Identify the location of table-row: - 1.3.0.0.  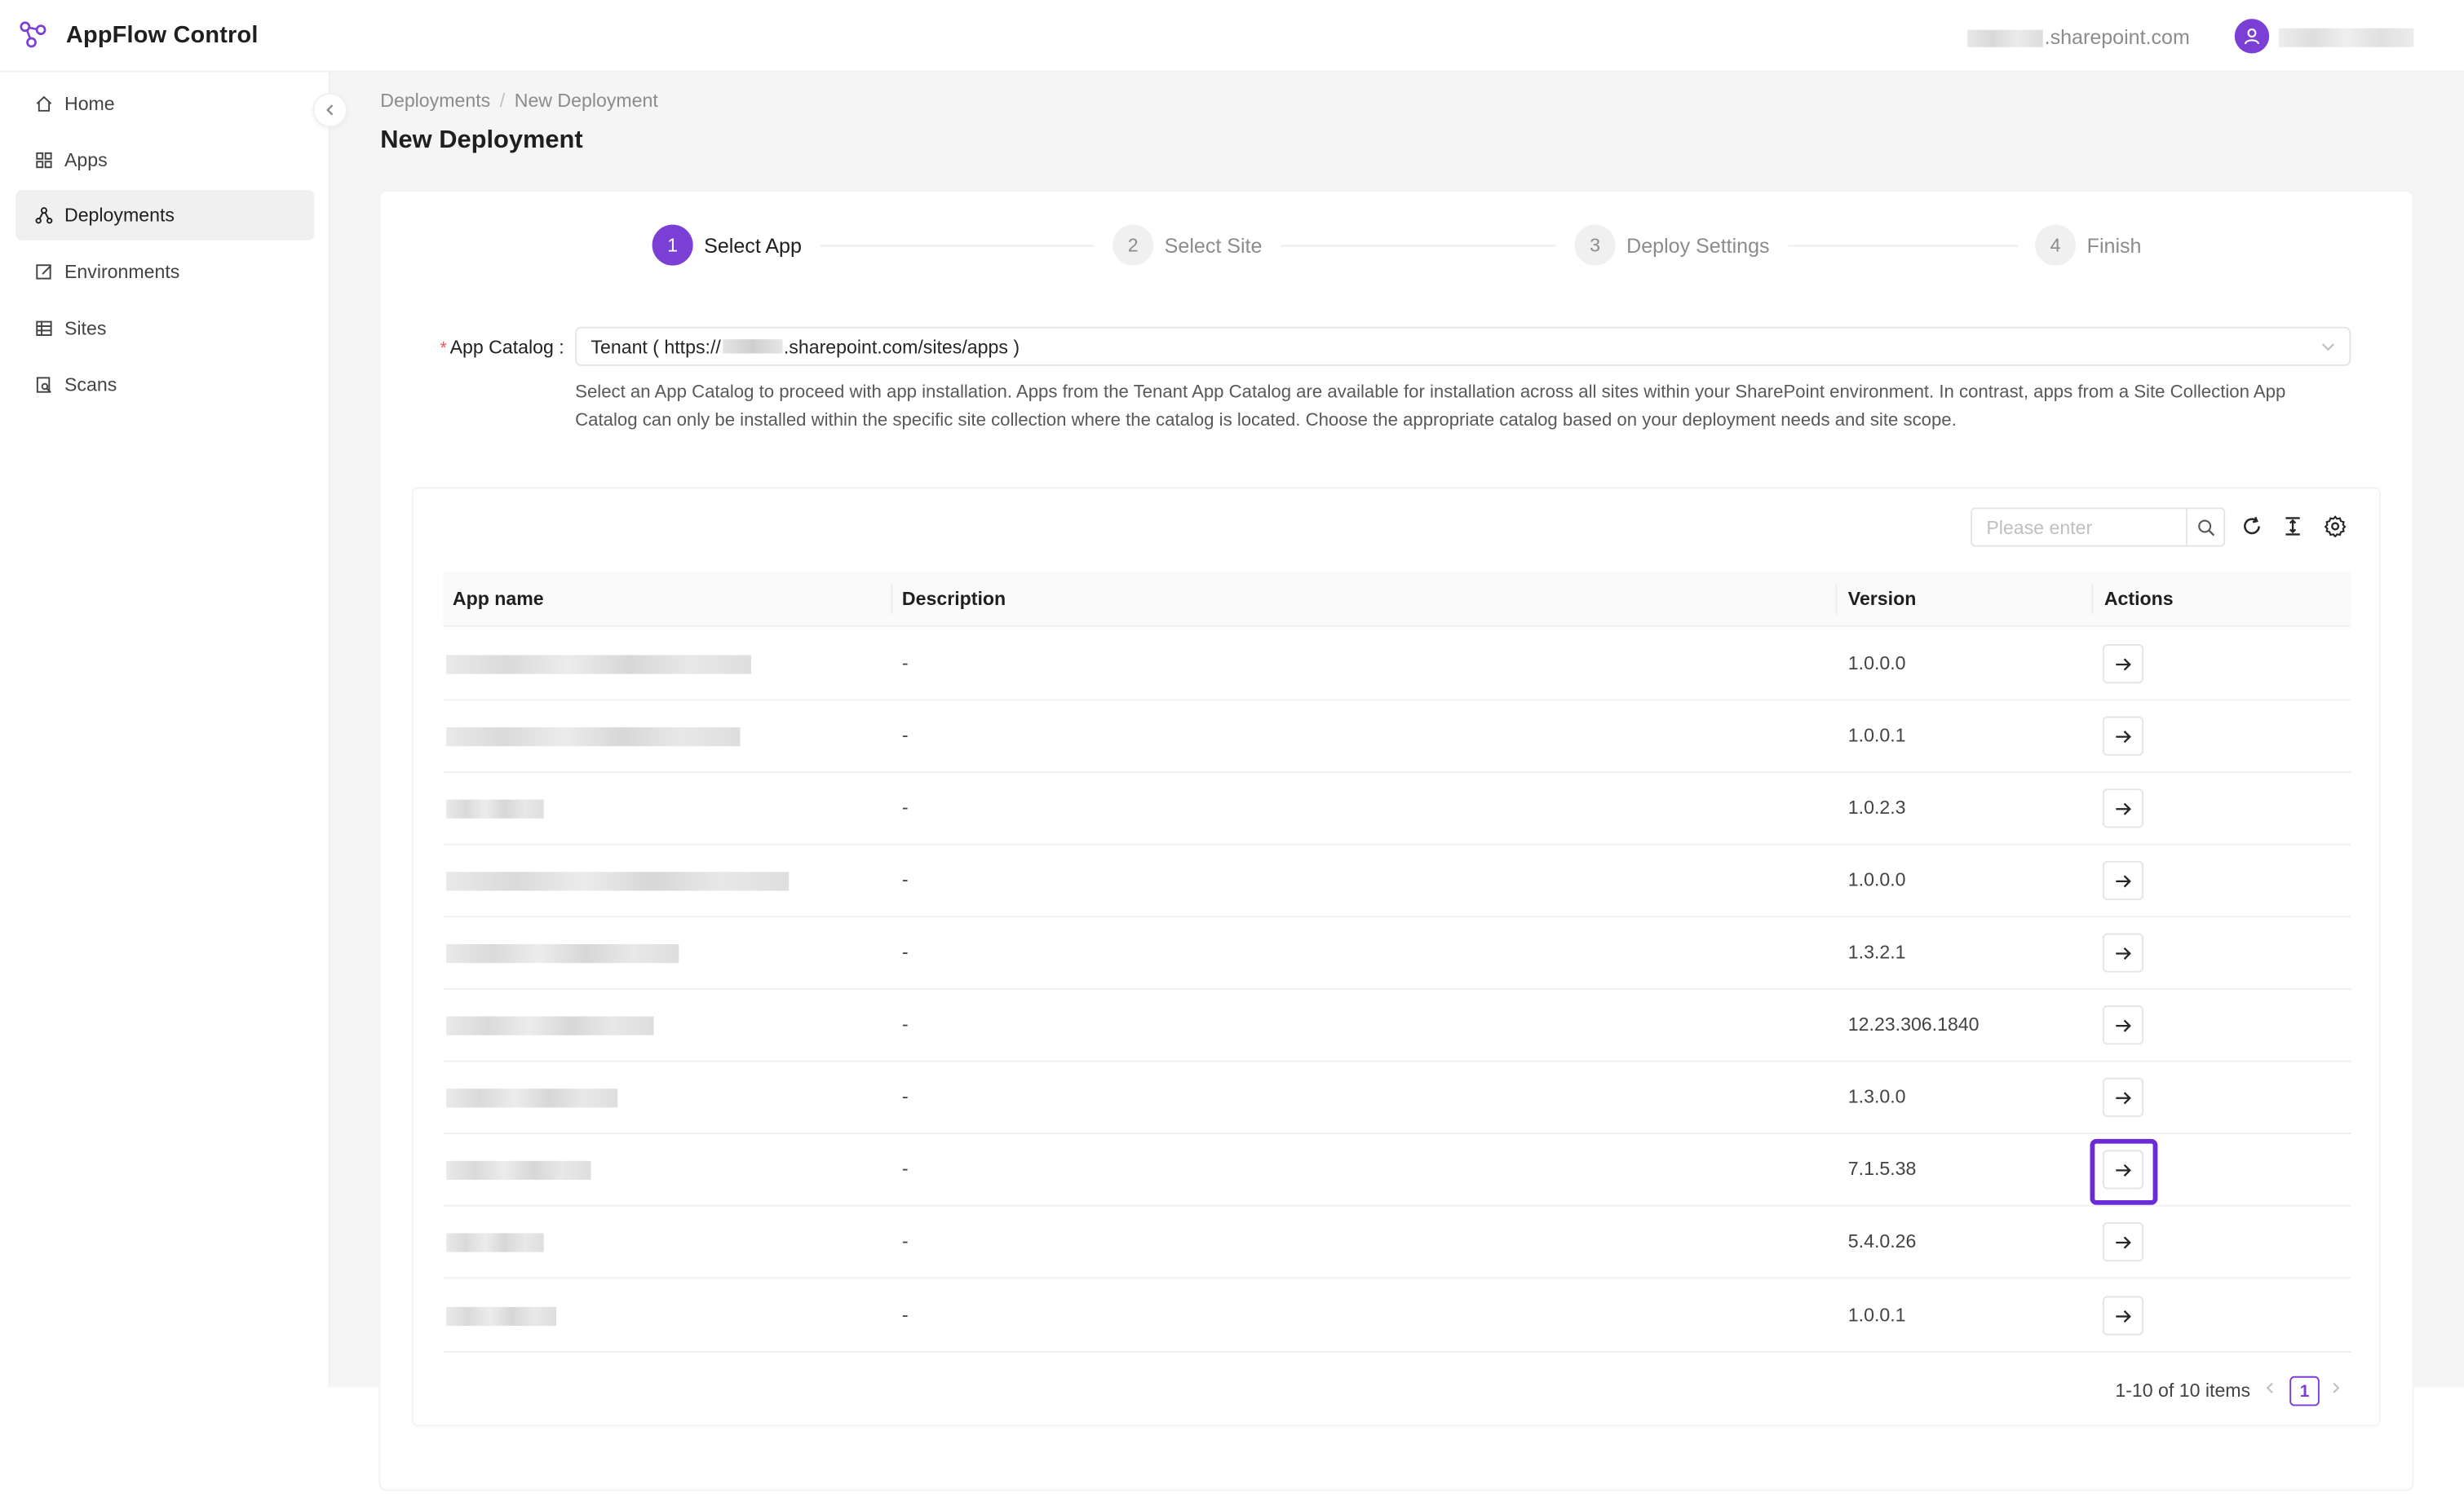
(1397, 1098).